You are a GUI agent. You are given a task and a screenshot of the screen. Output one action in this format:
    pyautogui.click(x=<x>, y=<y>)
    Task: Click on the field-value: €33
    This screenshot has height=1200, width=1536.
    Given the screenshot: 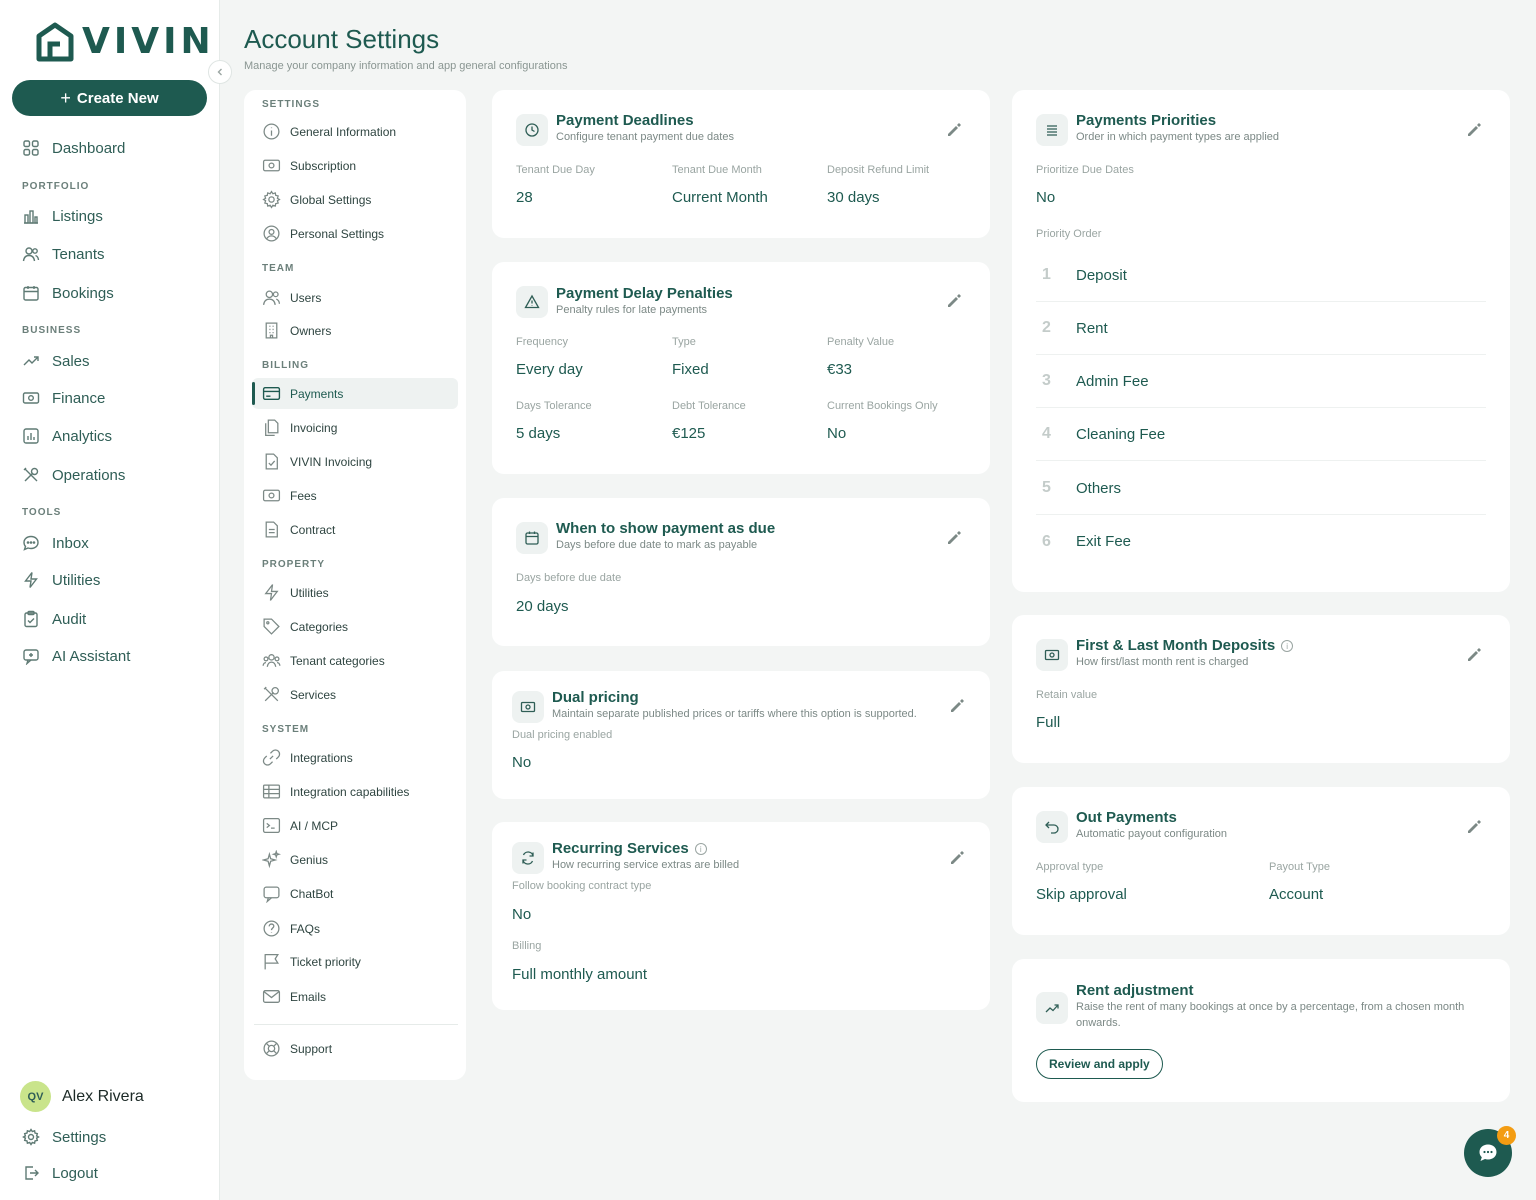 What is the action you would take?
    pyautogui.click(x=840, y=369)
    